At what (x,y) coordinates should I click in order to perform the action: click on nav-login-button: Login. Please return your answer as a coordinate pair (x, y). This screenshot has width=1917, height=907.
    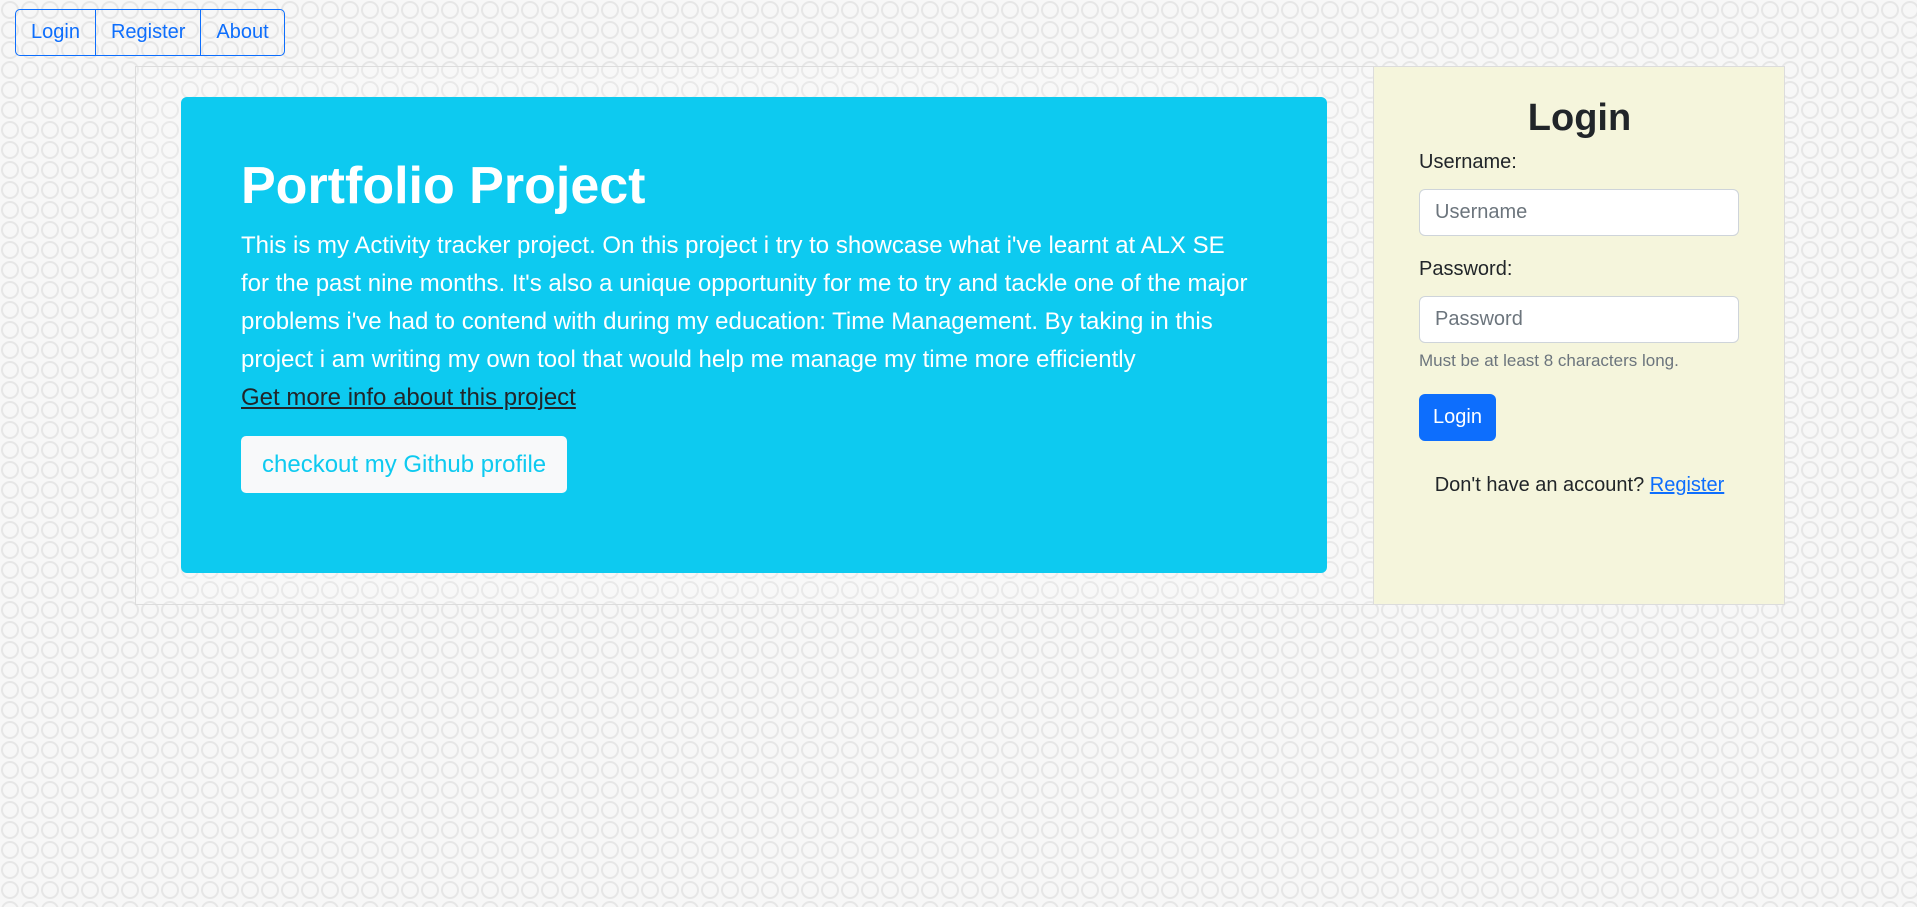
    Looking at the image, I should click on (55, 32).